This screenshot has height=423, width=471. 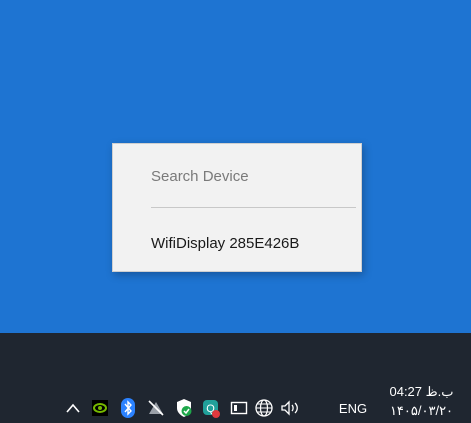 I want to click on windows-security-icon, so click(x=184, y=408).